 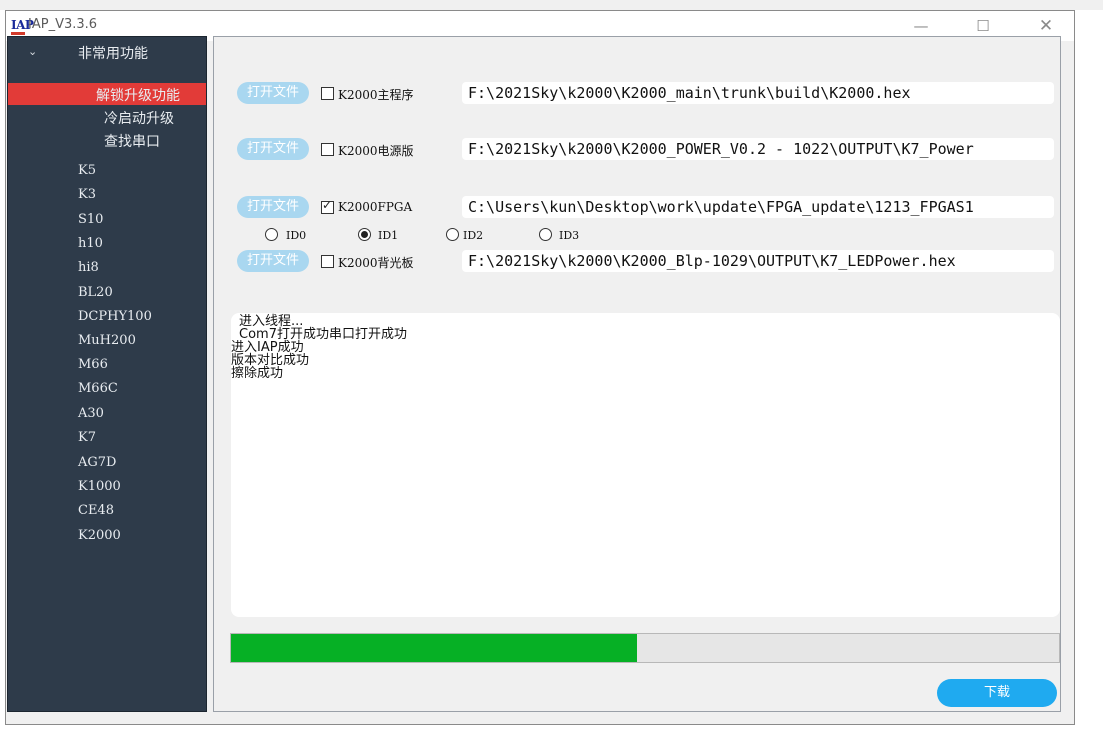 What do you see at coordinates (327, 206) in the screenshot?
I see `checkbox-fpga` at bounding box center [327, 206].